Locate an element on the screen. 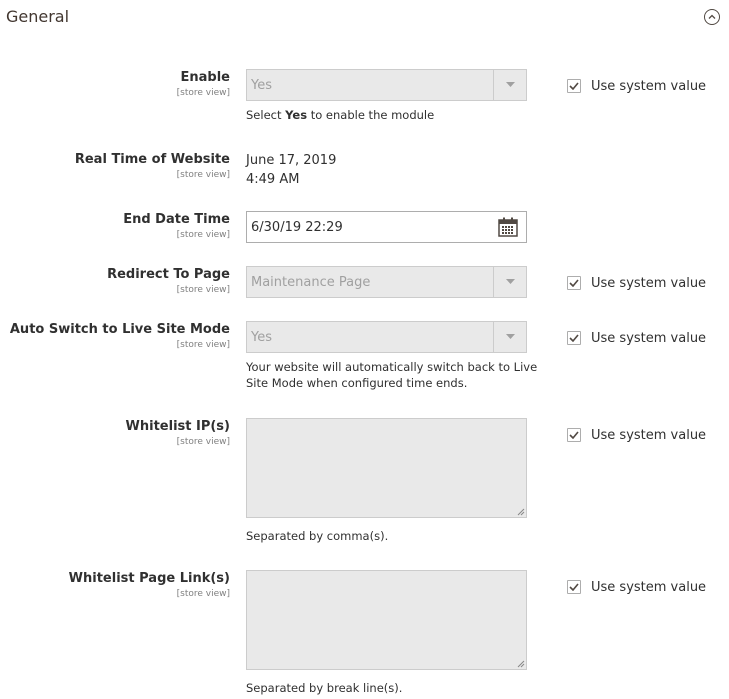 Image resolution: width=729 pixels, height=699 pixels. enable-select-value: Yes is located at coordinates (261, 85).